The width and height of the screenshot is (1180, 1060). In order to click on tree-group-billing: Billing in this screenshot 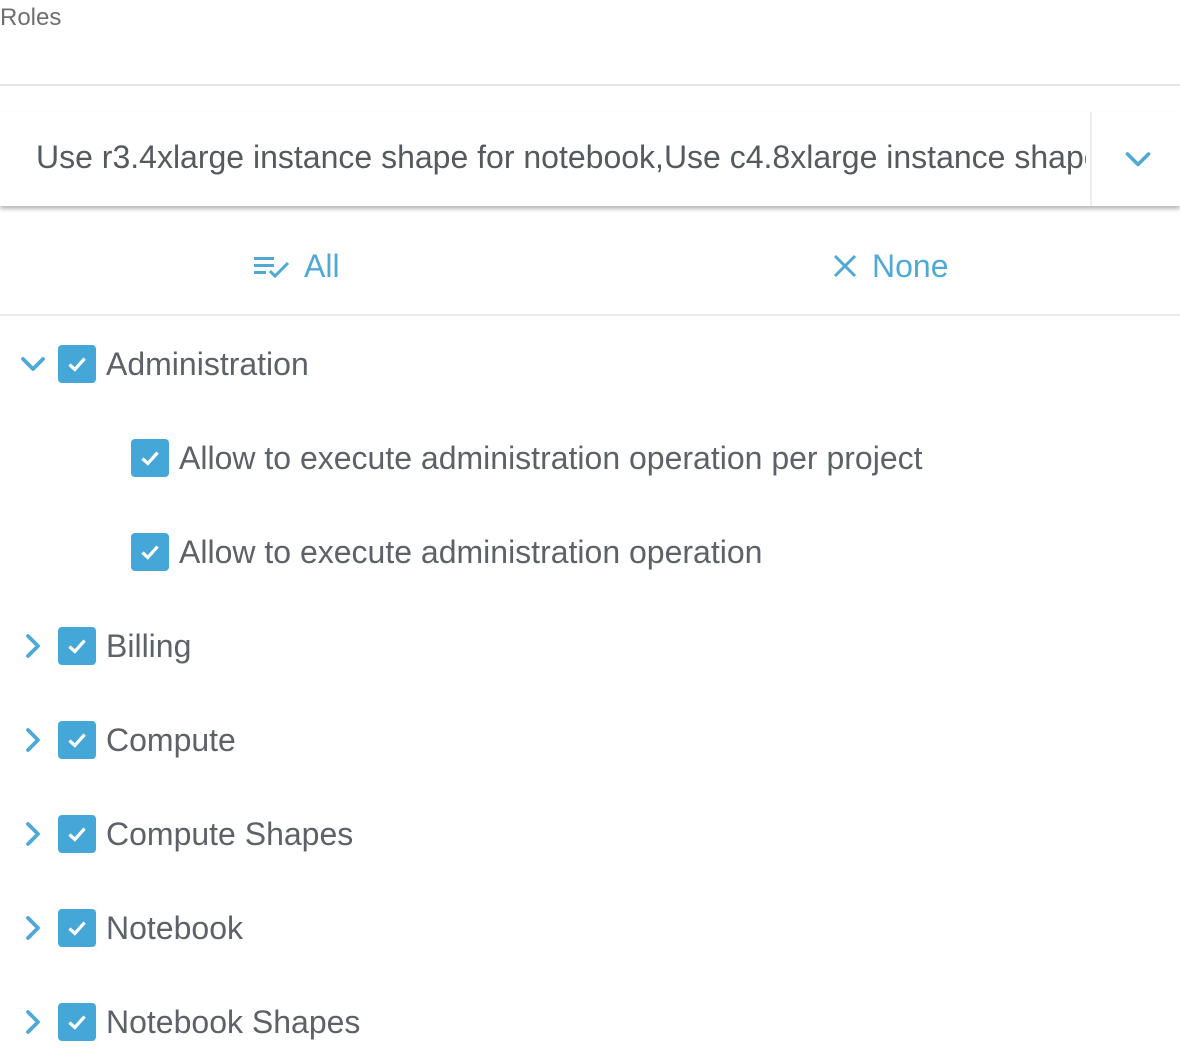, I will do `click(95, 646)`.